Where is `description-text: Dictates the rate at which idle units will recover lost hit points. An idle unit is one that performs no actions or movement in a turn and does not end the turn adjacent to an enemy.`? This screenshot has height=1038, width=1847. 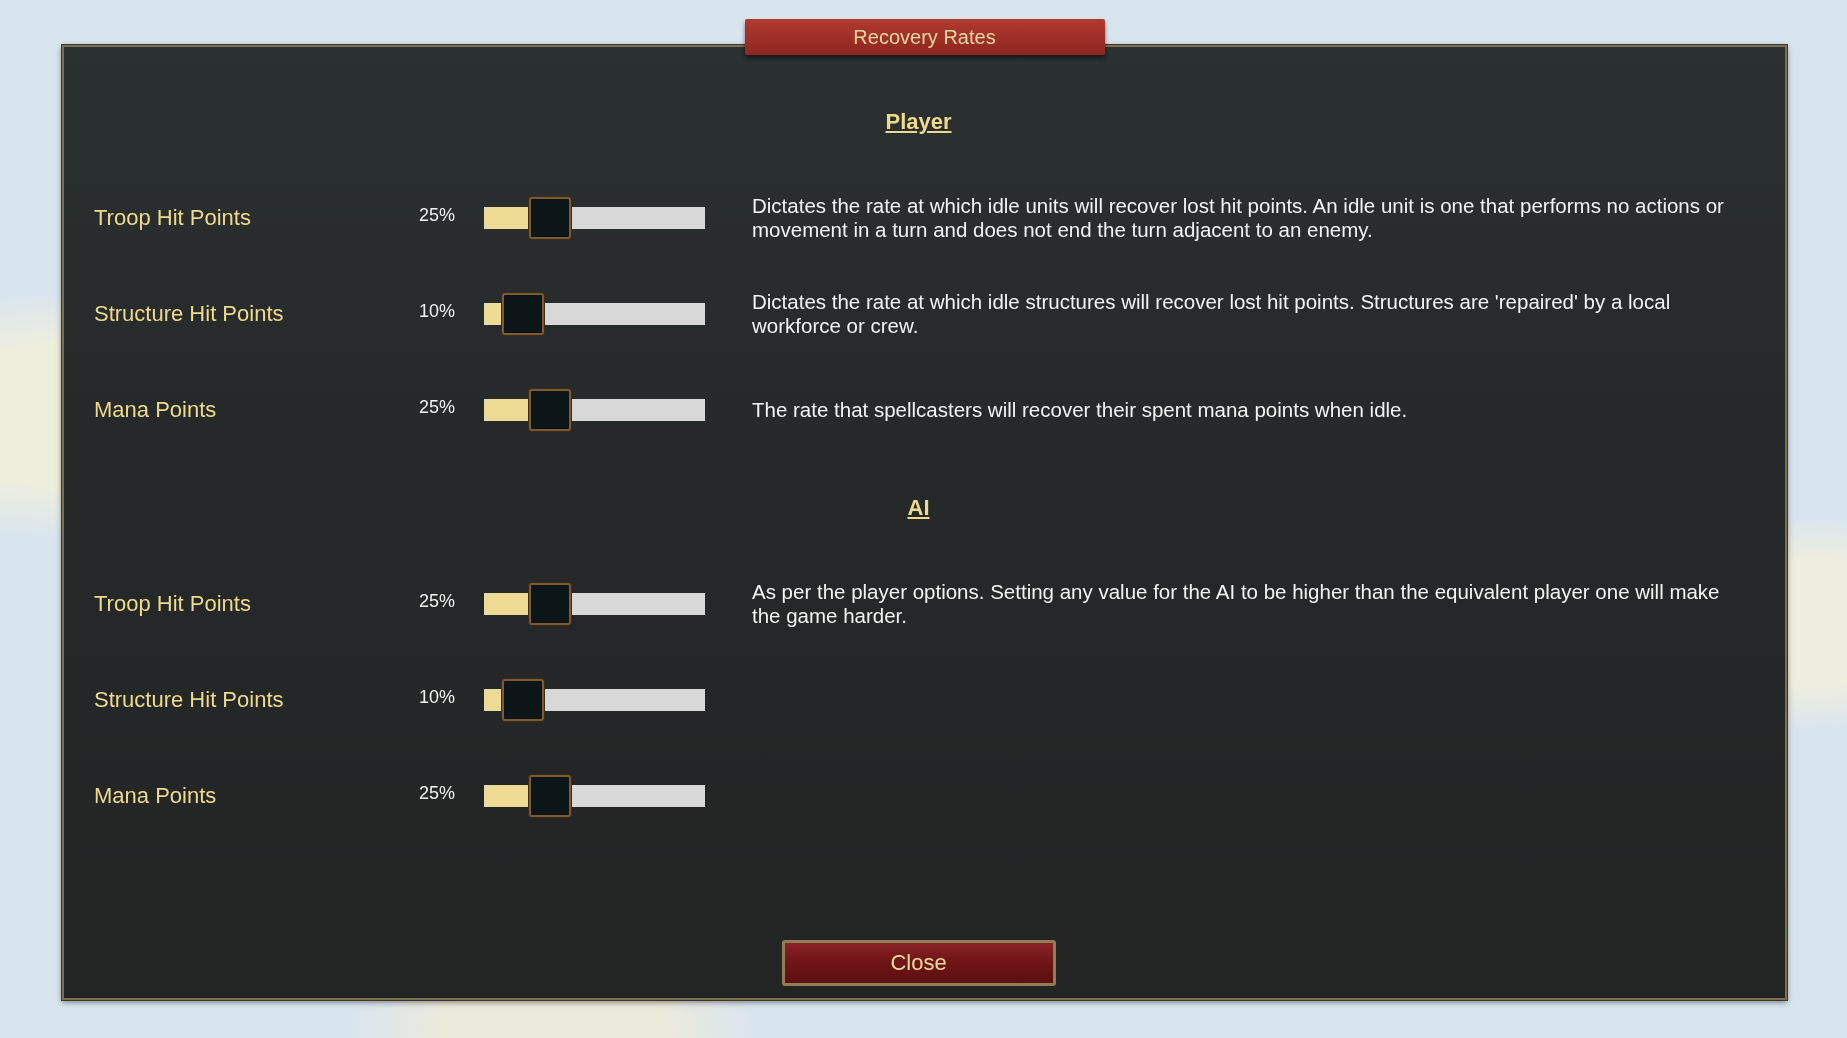 description-text: Dictates the rate at which idle units will recover lost hit points. An idle unit is one that performs no actions or movement in a turn and does not end the turn adjacent to an enemy. is located at coordinates (1238, 218).